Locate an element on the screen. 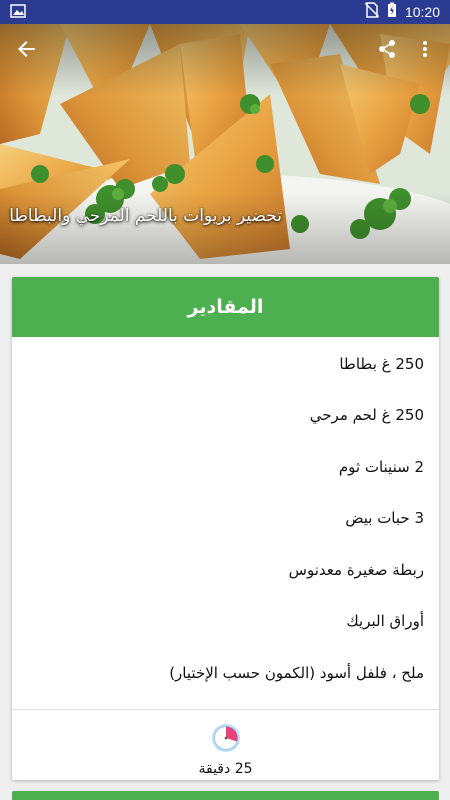 The width and height of the screenshot is (450, 800). ingredient-item: ملح ، فلفل أسود (الكمون حسب الإختيار) is located at coordinates (296, 672).